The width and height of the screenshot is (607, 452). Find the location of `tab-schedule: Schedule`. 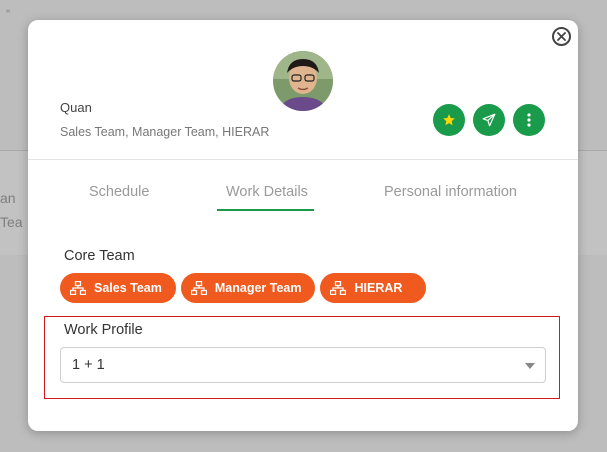

tab-schedule: Schedule is located at coordinates (119, 192).